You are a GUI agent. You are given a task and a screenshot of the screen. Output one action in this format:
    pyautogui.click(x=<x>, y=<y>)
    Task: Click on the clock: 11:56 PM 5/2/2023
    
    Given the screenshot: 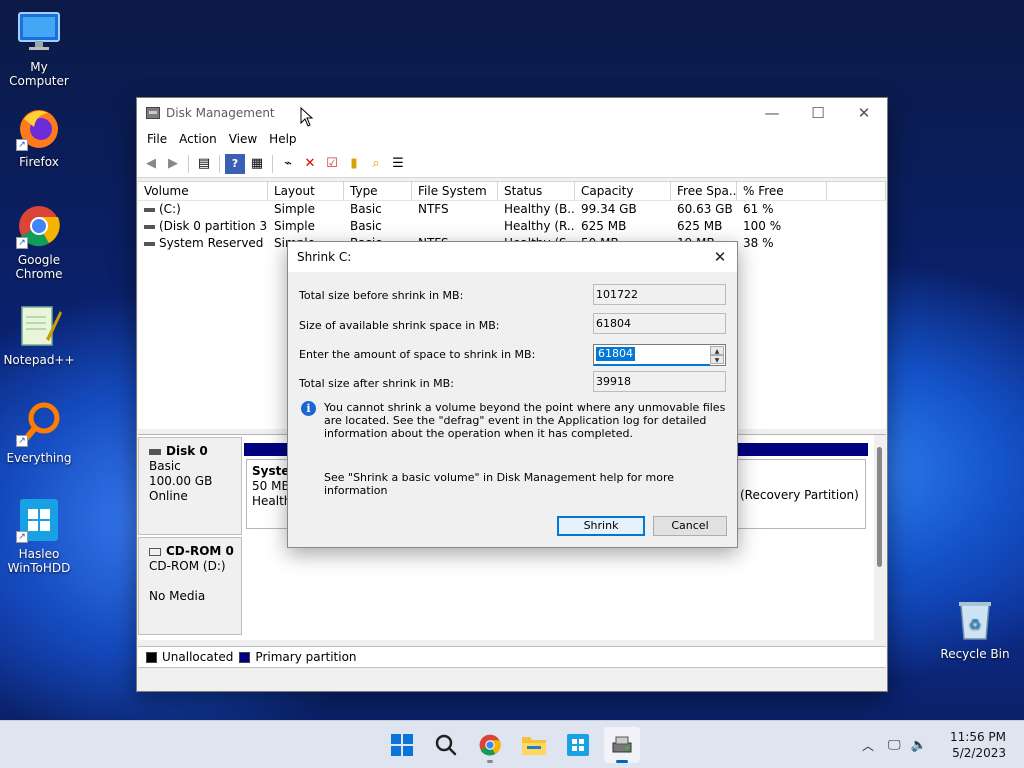 What is the action you would take?
    pyautogui.click(x=978, y=745)
    